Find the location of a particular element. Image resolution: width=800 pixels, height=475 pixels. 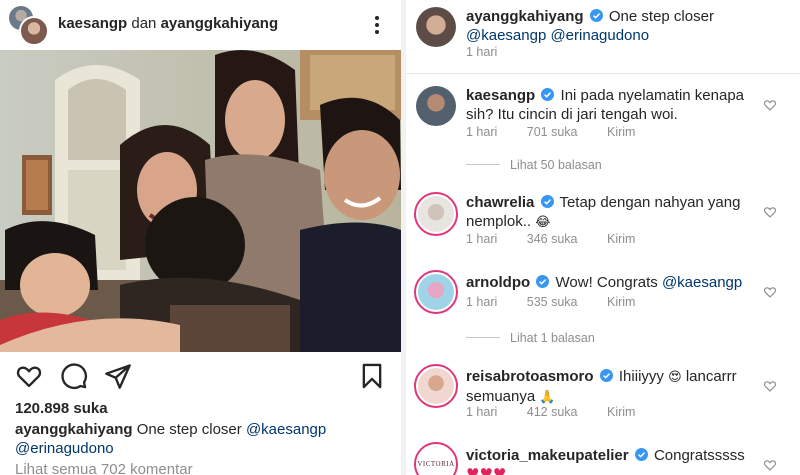

comment-text: Congratsssss is located at coordinates (699, 455).